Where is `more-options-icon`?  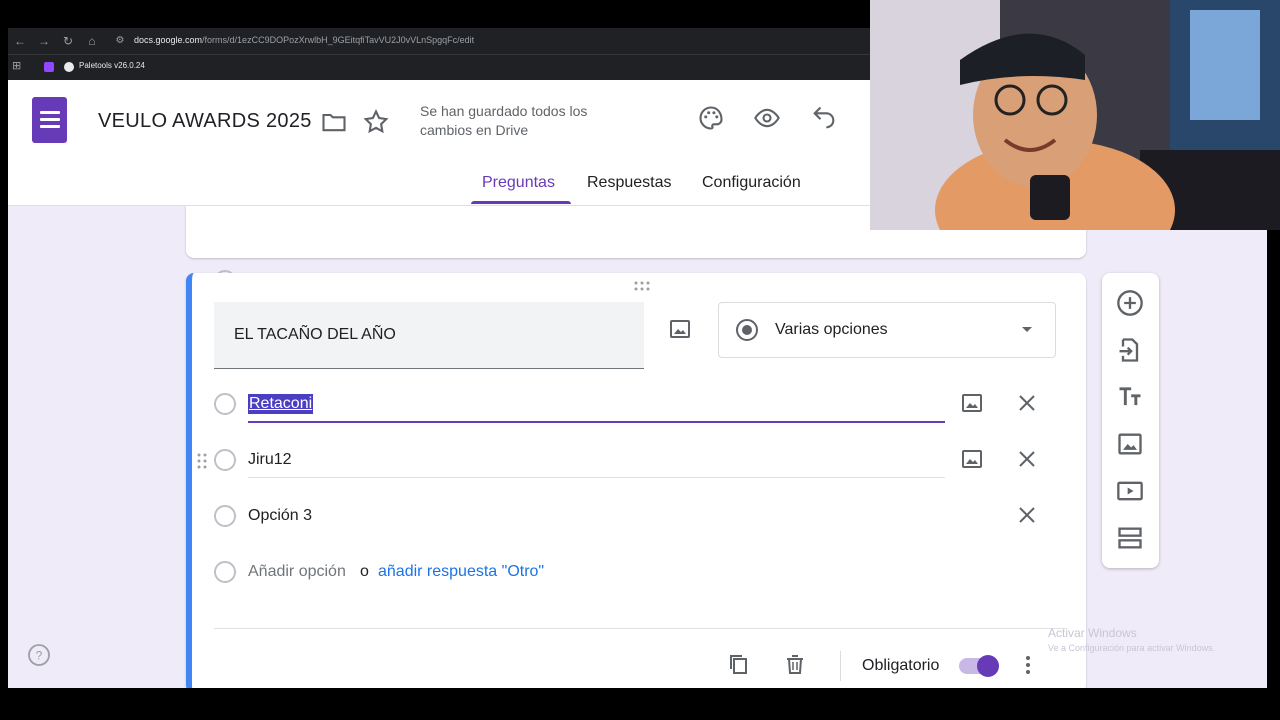 more-options-icon is located at coordinates (1028, 665).